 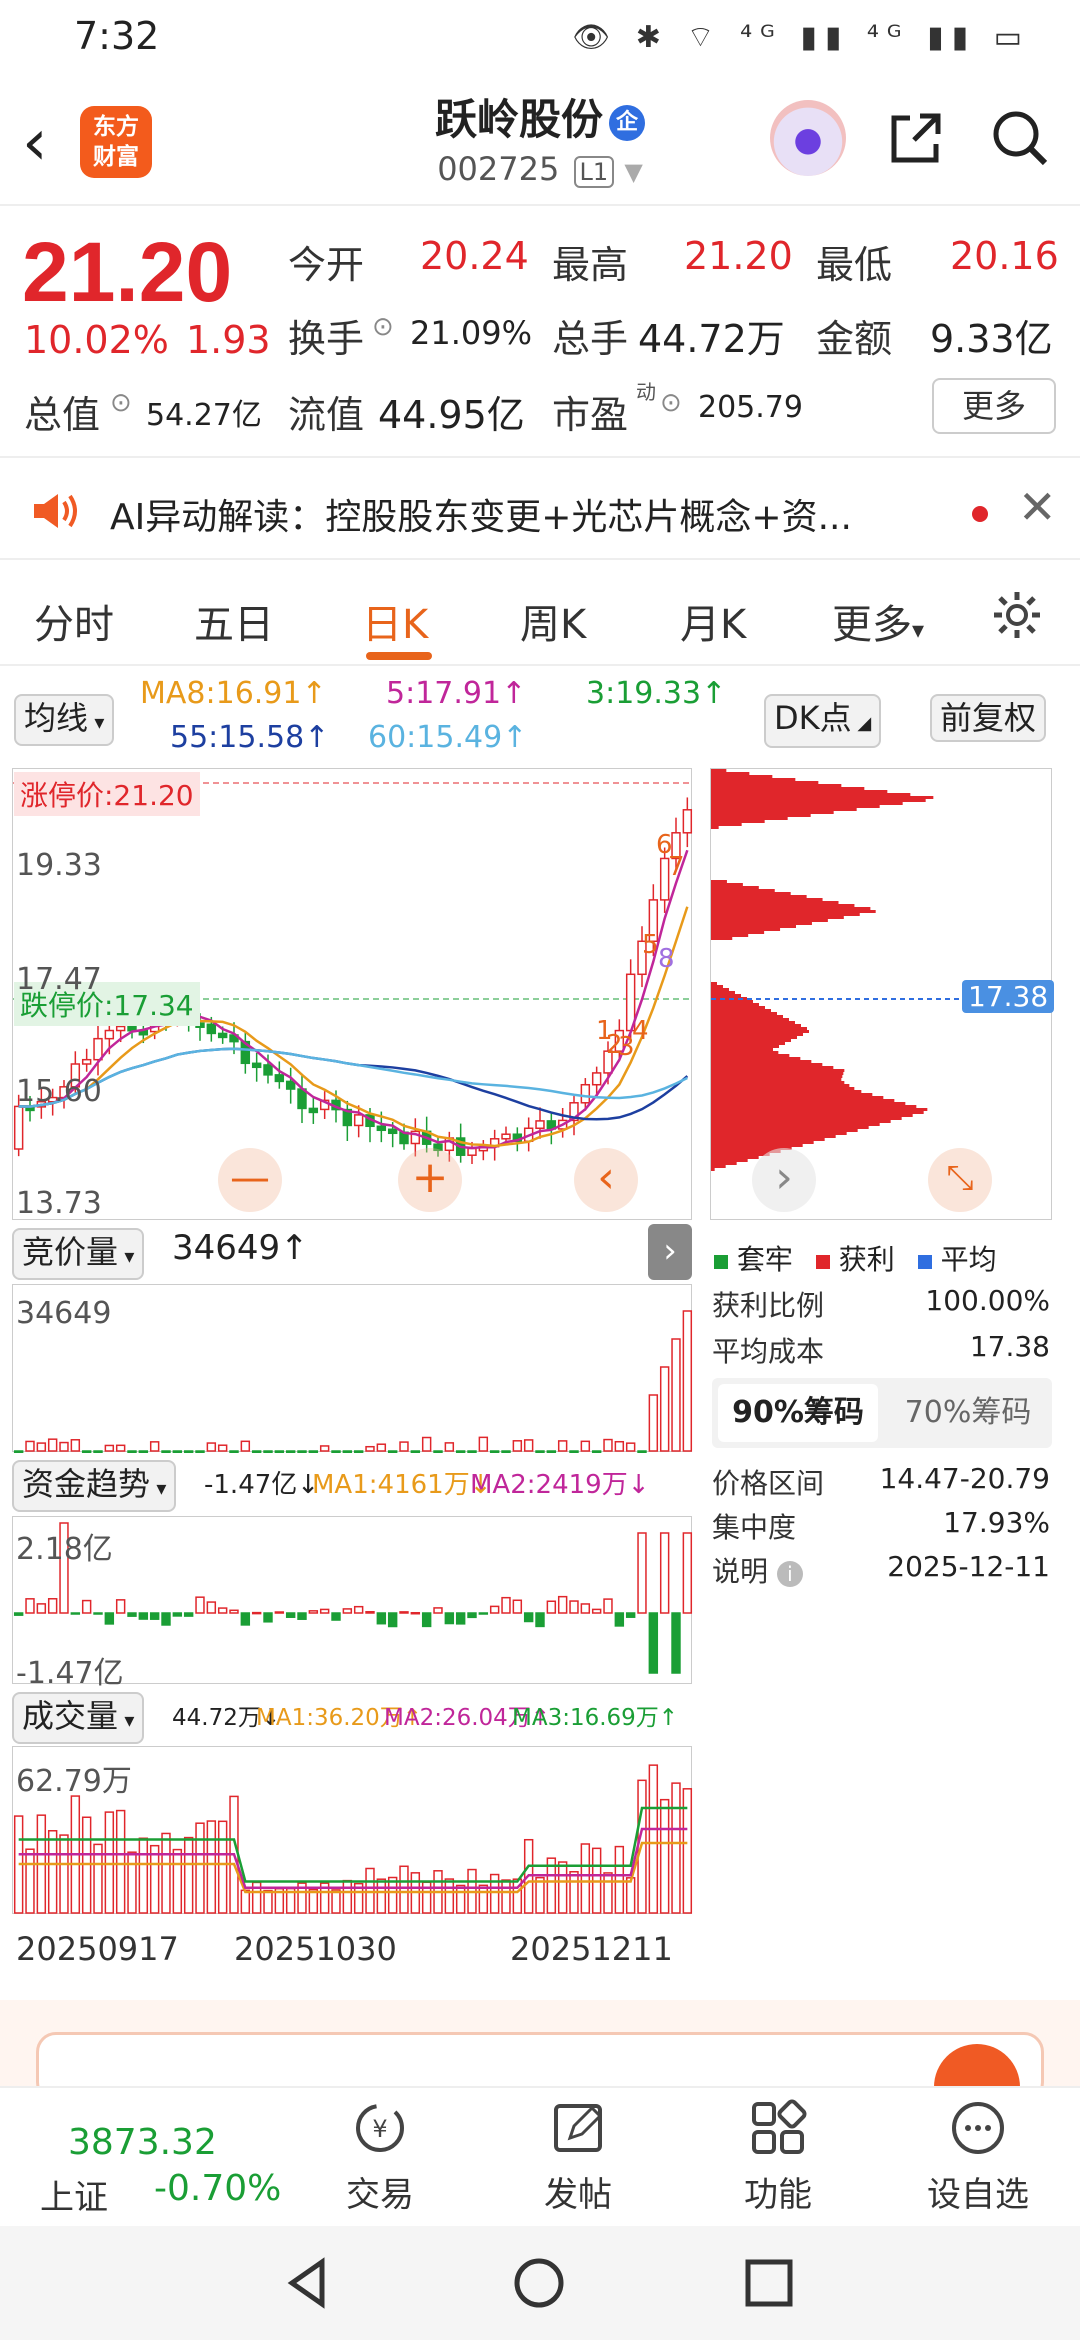 What do you see at coordinates (916, 138) in the screenshot?
I see `share-icon` at bounding box center [916, 138].